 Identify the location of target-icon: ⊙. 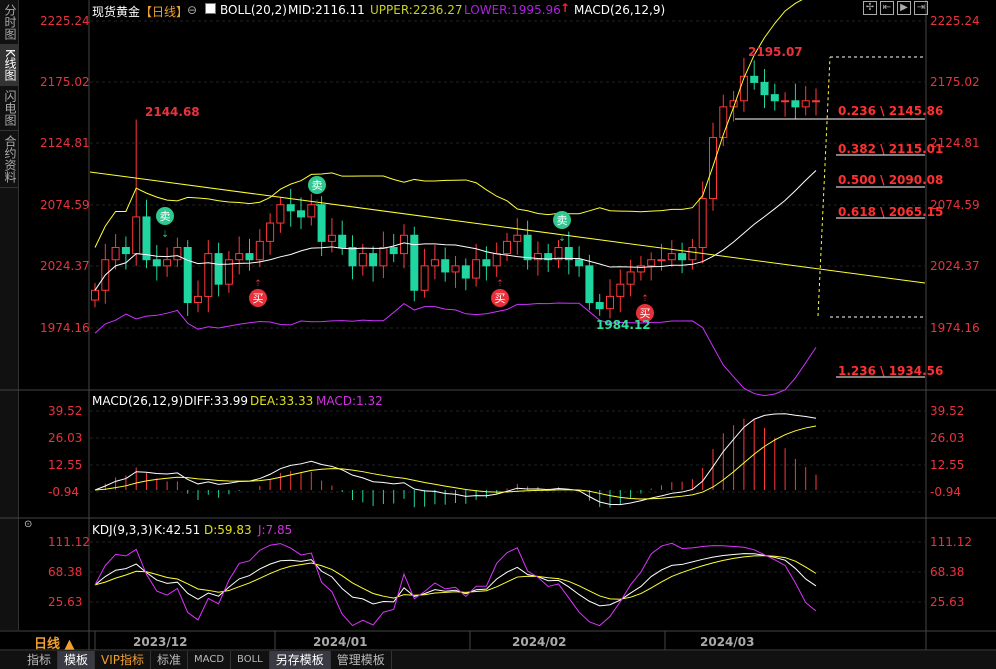
(28, 524).